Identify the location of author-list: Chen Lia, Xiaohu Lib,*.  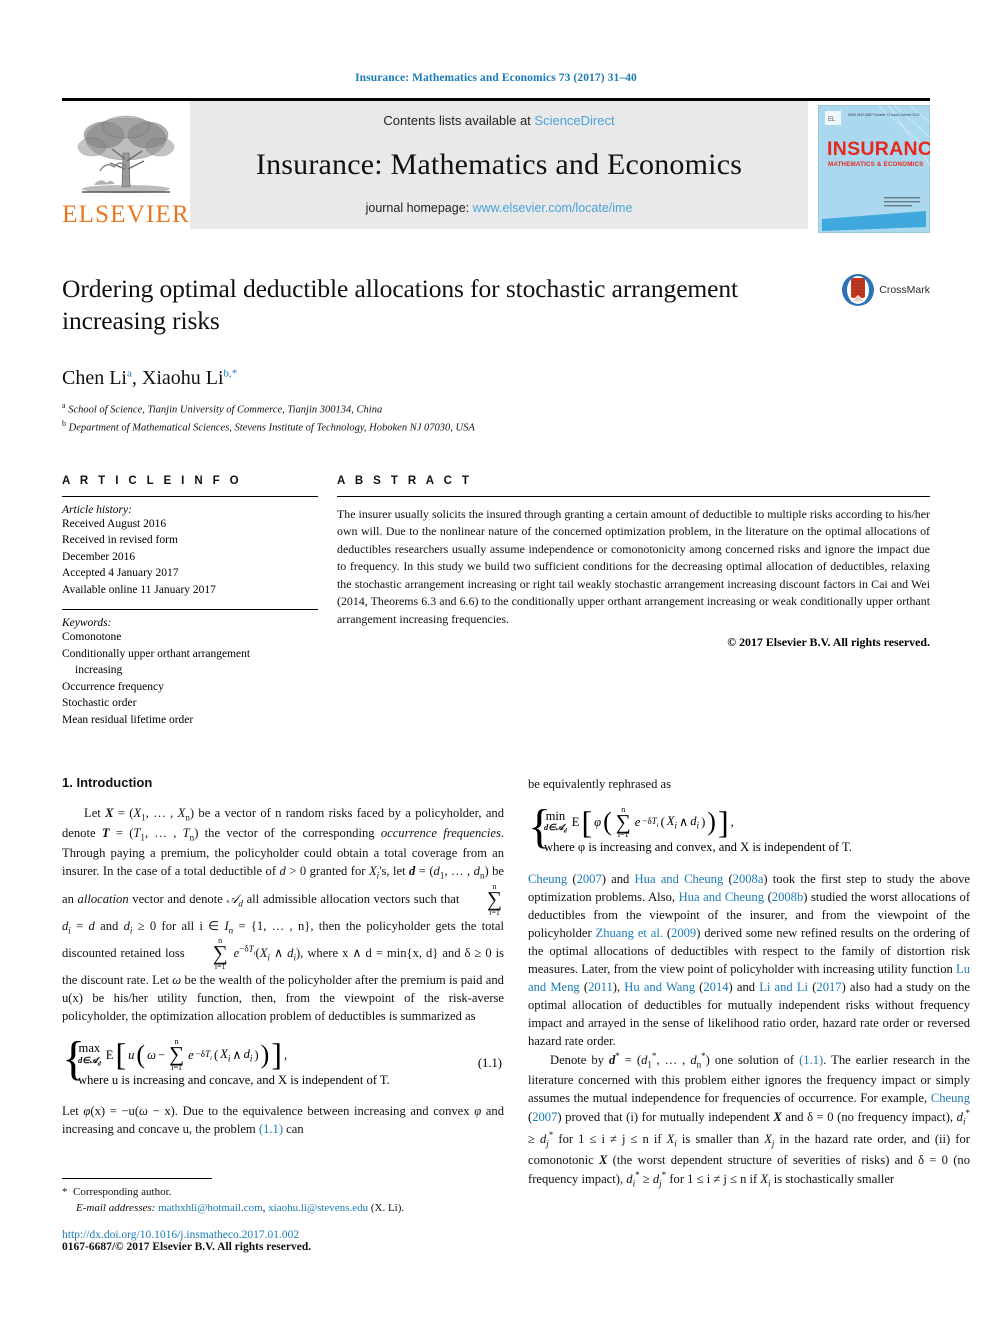
(150, 378).